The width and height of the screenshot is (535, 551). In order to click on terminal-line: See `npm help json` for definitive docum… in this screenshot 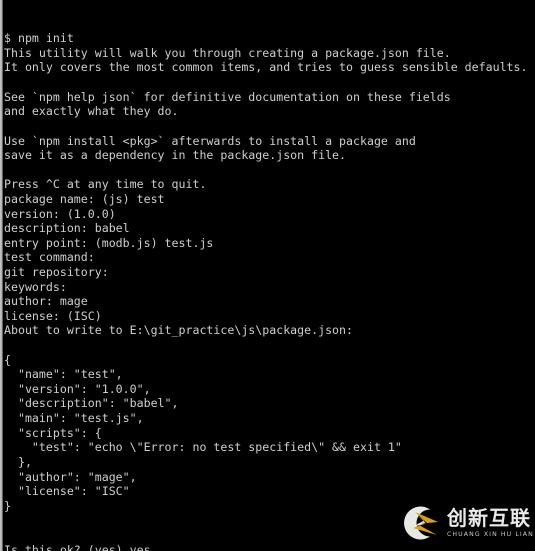, I will do `click(227, 96)`.